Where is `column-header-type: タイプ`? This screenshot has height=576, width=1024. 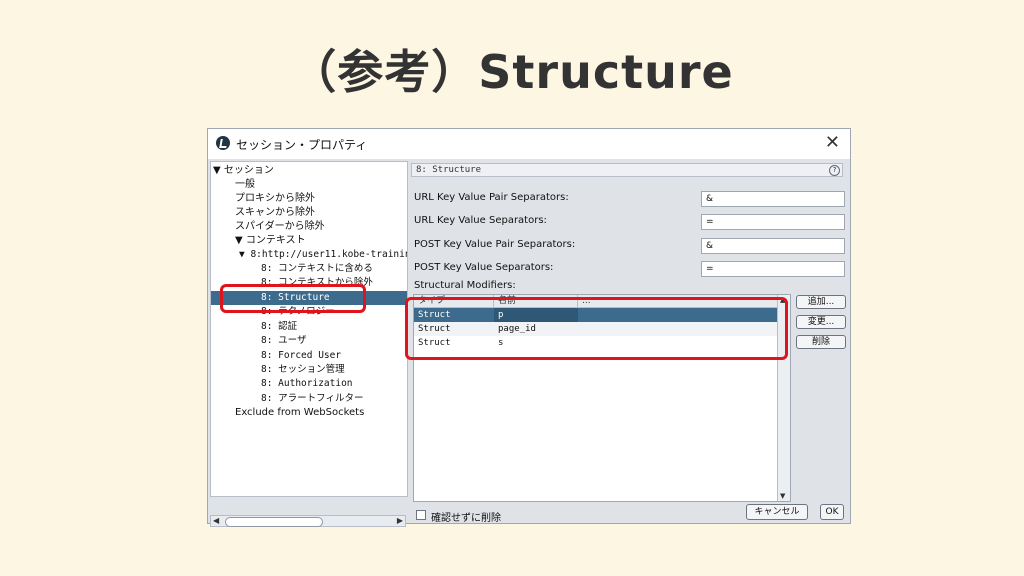
column-header-type: タイプ is located at coordinates (454, 301).